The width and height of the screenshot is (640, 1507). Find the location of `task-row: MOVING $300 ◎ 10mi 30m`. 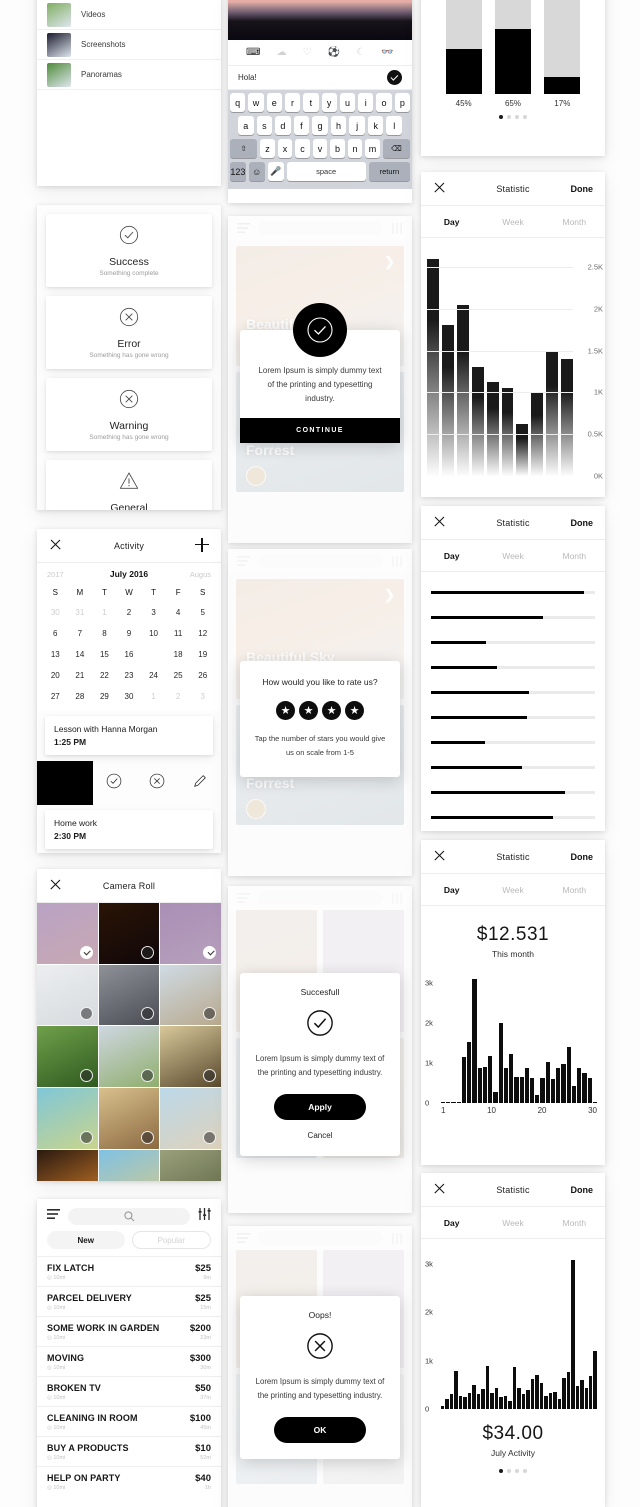

task-row: MOVING $300 ◎ 10mi 30m is located at coordinates (129, 1361).